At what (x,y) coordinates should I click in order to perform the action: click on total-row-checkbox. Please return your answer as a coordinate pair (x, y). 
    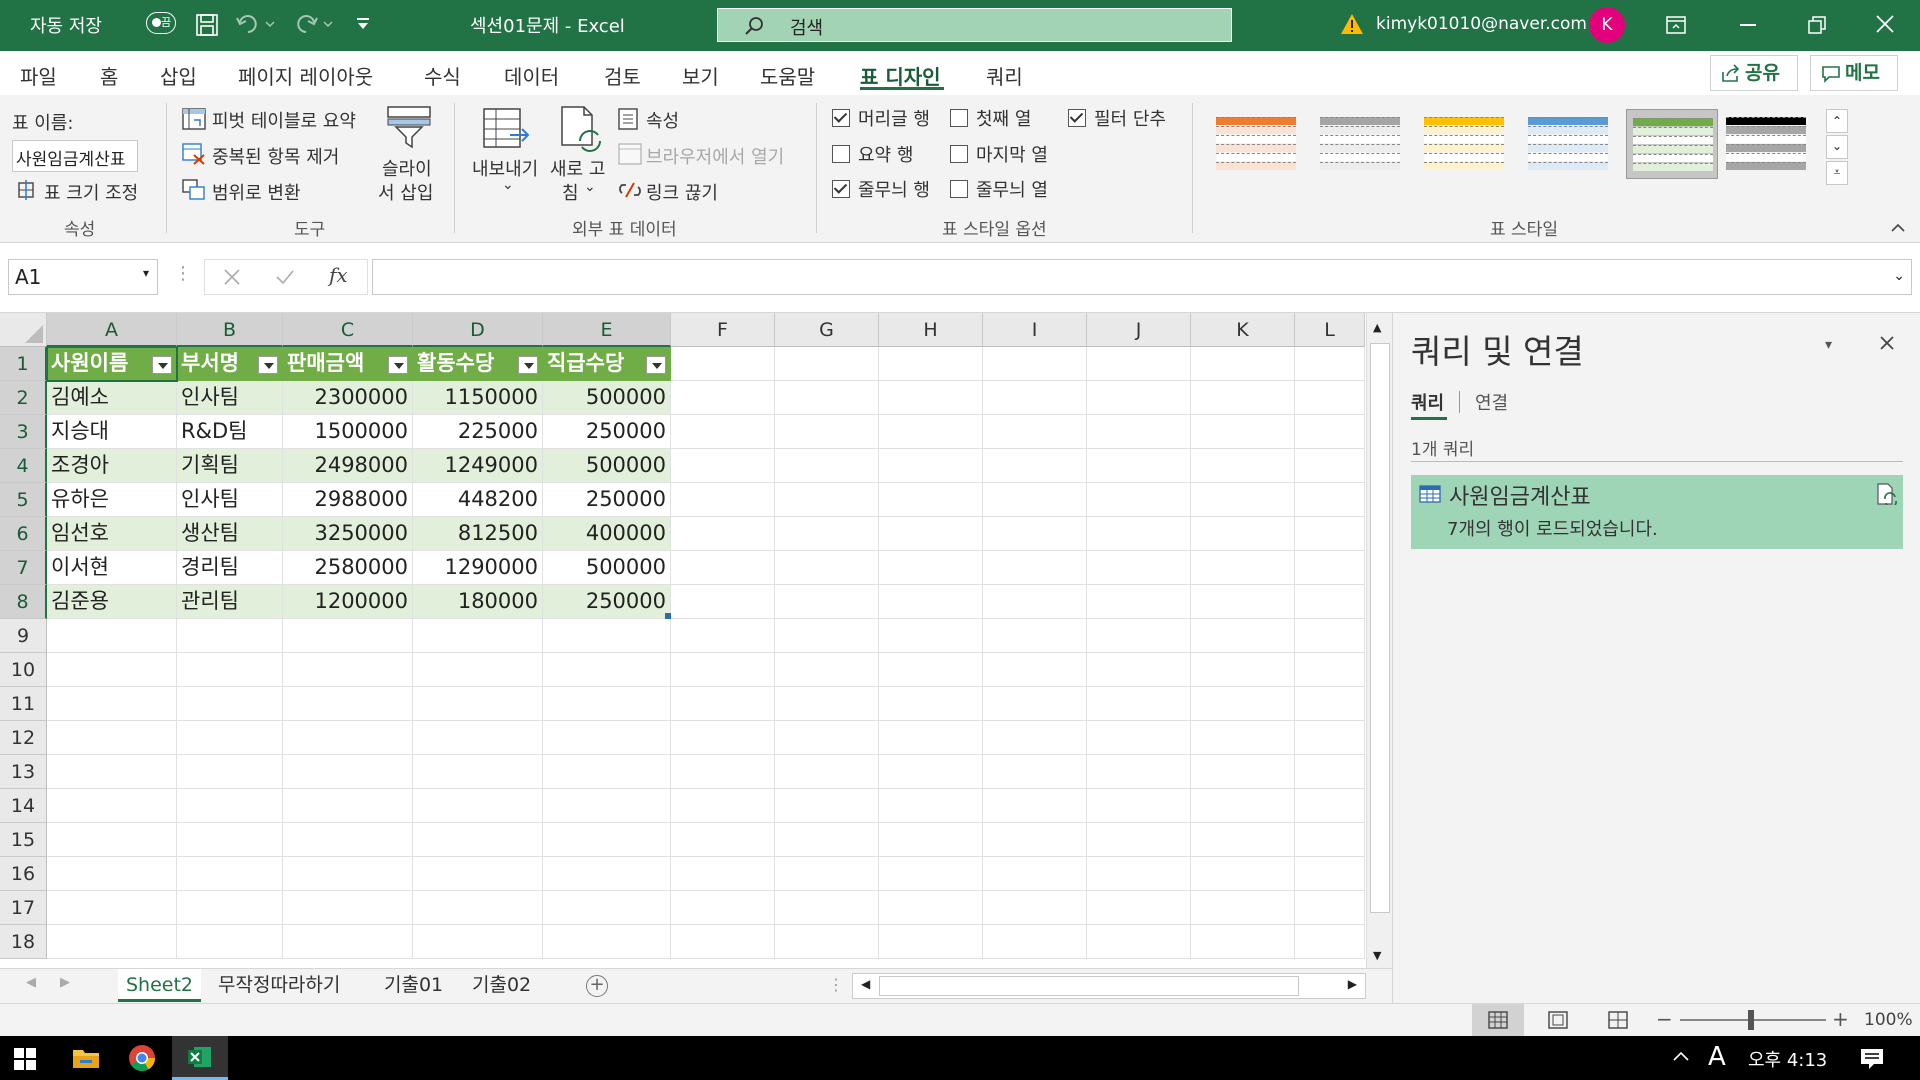
    Looking at the image, I should click on (841, 154).